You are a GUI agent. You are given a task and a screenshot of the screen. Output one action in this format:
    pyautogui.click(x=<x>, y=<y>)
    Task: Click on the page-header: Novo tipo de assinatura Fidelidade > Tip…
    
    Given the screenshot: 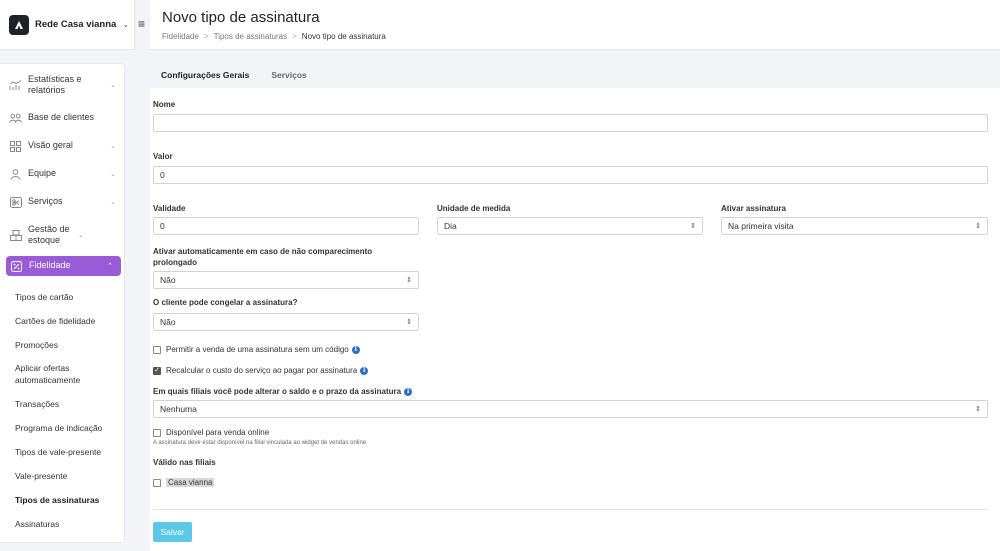 What is the action you would take?
    pyautogui.click(x=575, y=25)
    